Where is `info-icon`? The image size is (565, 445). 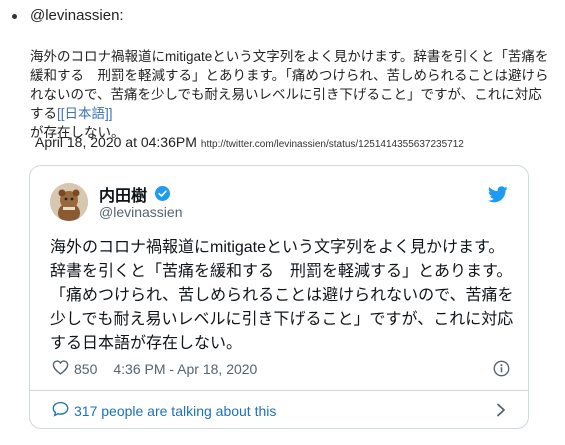 info-icon is located at coordinates (501, 371).